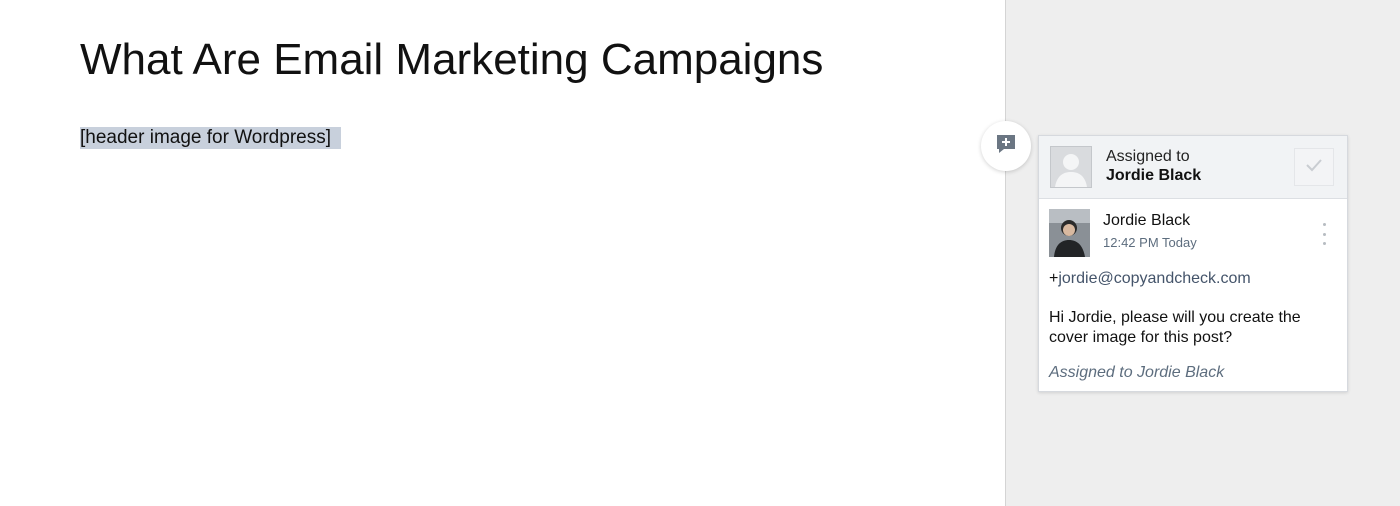 Image resolution: width=1400 pixels, height=506 pixels. What do you see at coordinates (1154, 175) in the screenshot?
I see `assignee-name: Jordie Black` at bounding box center [1154, 175].